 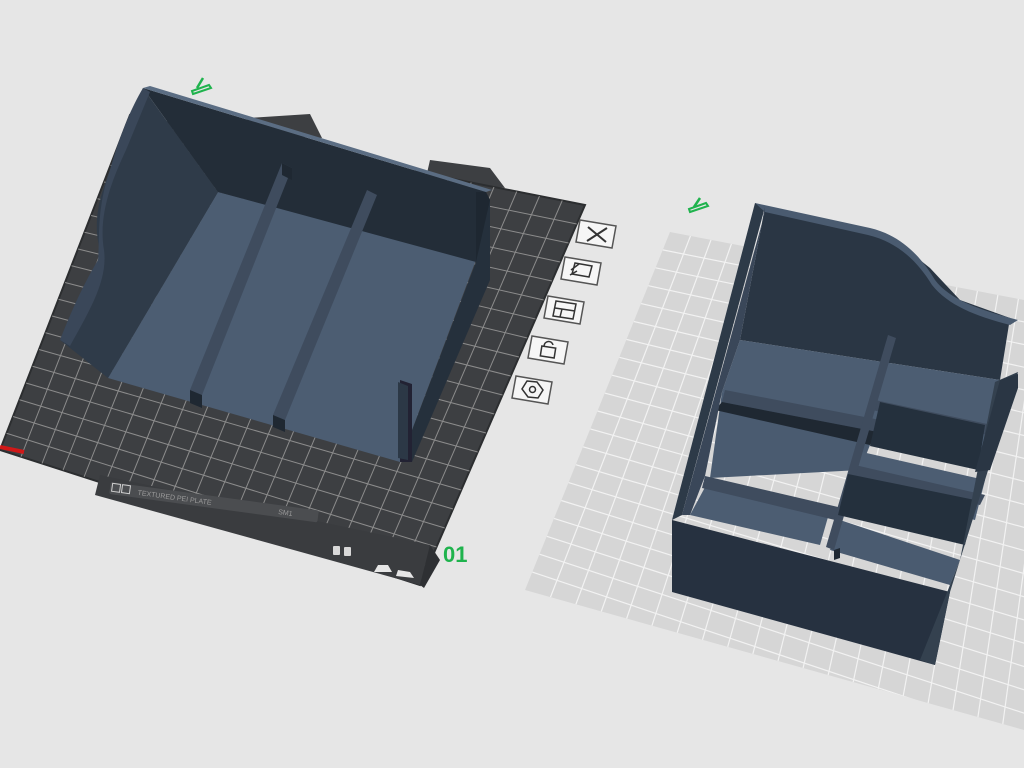 I want to click on plate-1-number: 01, so click(x=455, y=554).